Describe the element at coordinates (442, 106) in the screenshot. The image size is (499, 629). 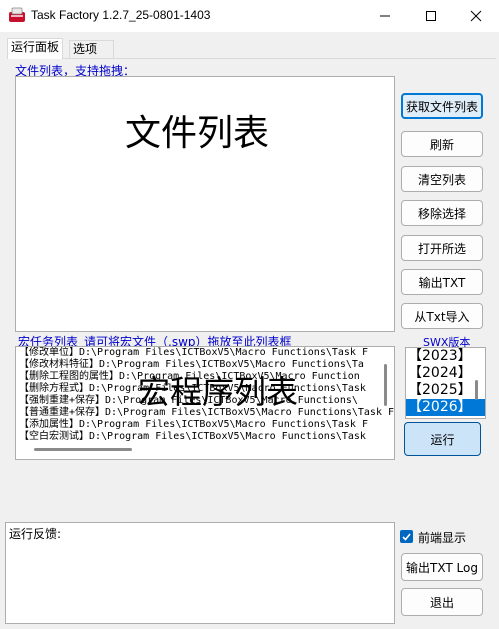
I see `get-file-list-button: 获取文件列表` at that location.